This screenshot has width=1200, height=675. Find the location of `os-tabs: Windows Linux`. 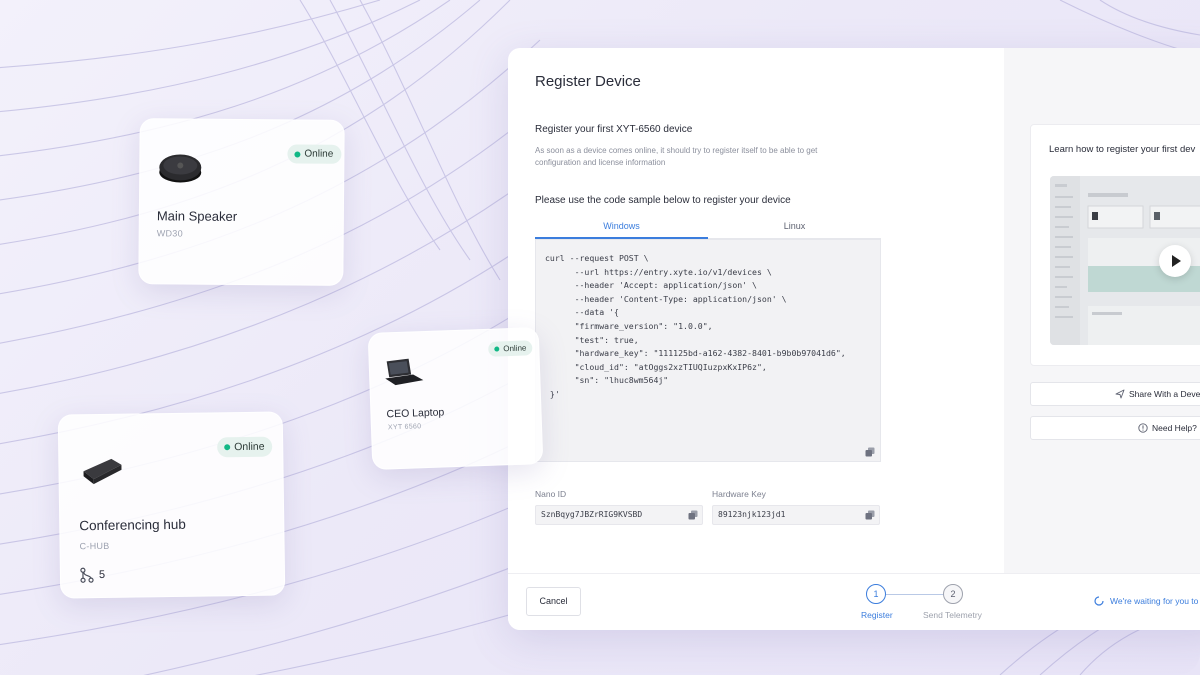

os-tabs: Windows Linux is located at coordinates (708, 228).